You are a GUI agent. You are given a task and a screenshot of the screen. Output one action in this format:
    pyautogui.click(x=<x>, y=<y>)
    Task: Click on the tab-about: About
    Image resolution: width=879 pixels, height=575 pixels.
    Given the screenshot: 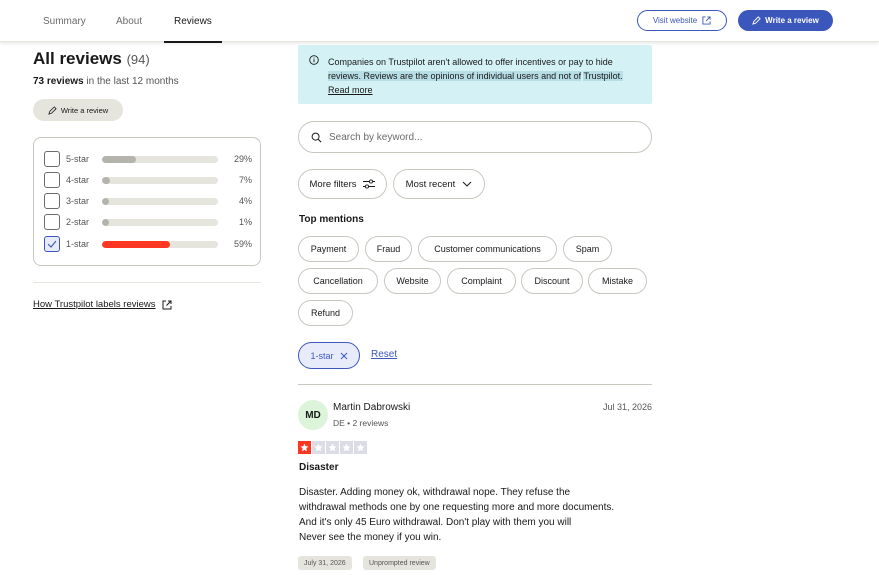 What is the action you would take?
    pyautogui.click(x=129, y=21)
    